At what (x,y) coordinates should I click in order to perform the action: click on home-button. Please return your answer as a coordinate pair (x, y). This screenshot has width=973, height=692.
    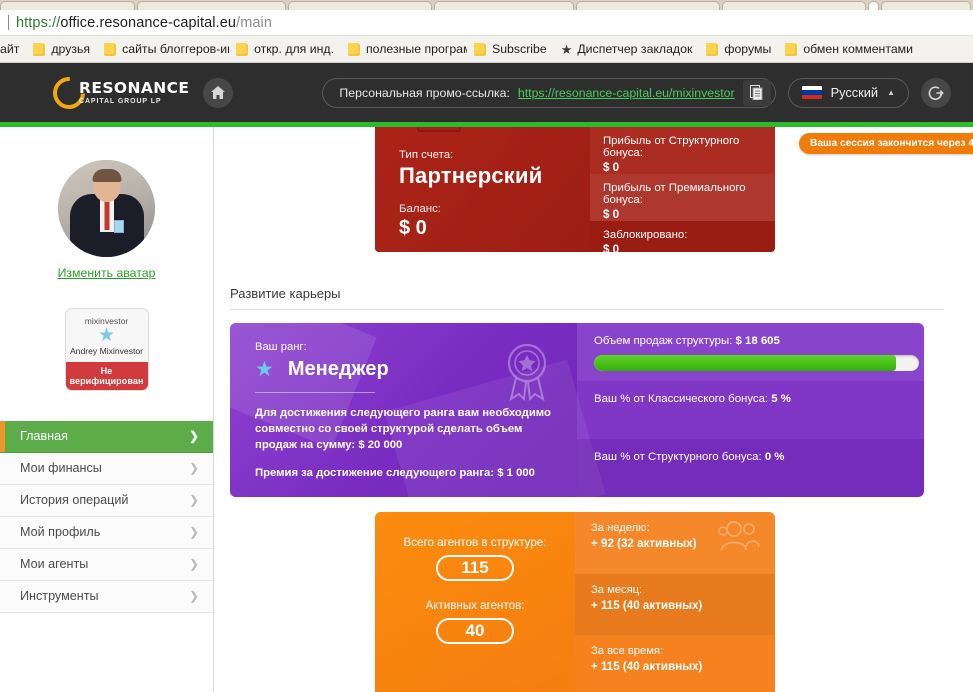
    Looking at the image, I should click on (218, 92).